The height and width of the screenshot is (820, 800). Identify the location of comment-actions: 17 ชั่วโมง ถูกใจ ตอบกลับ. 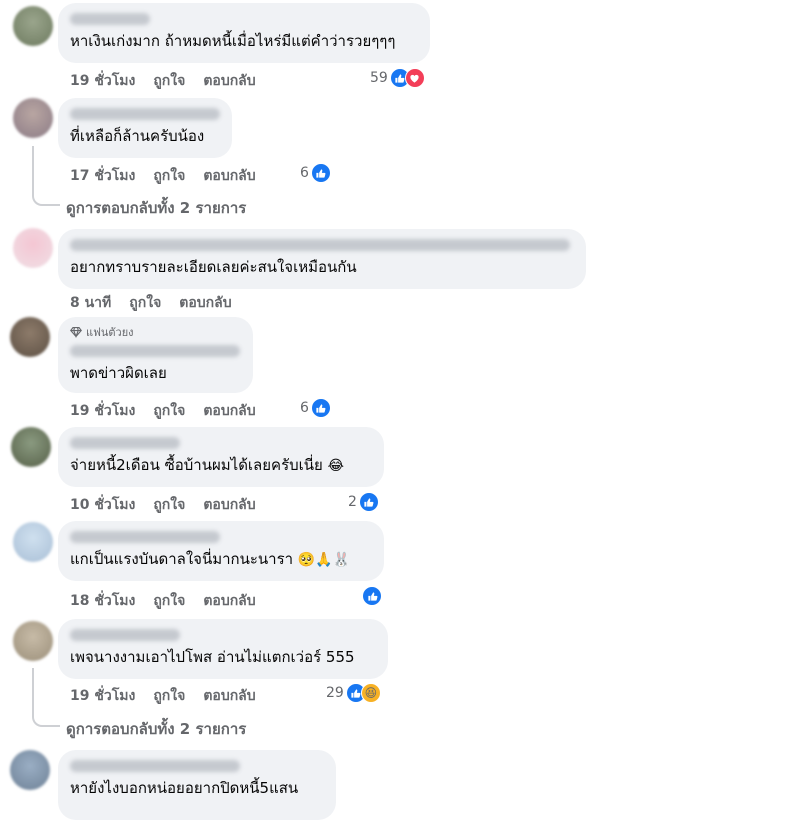
(163, 176).